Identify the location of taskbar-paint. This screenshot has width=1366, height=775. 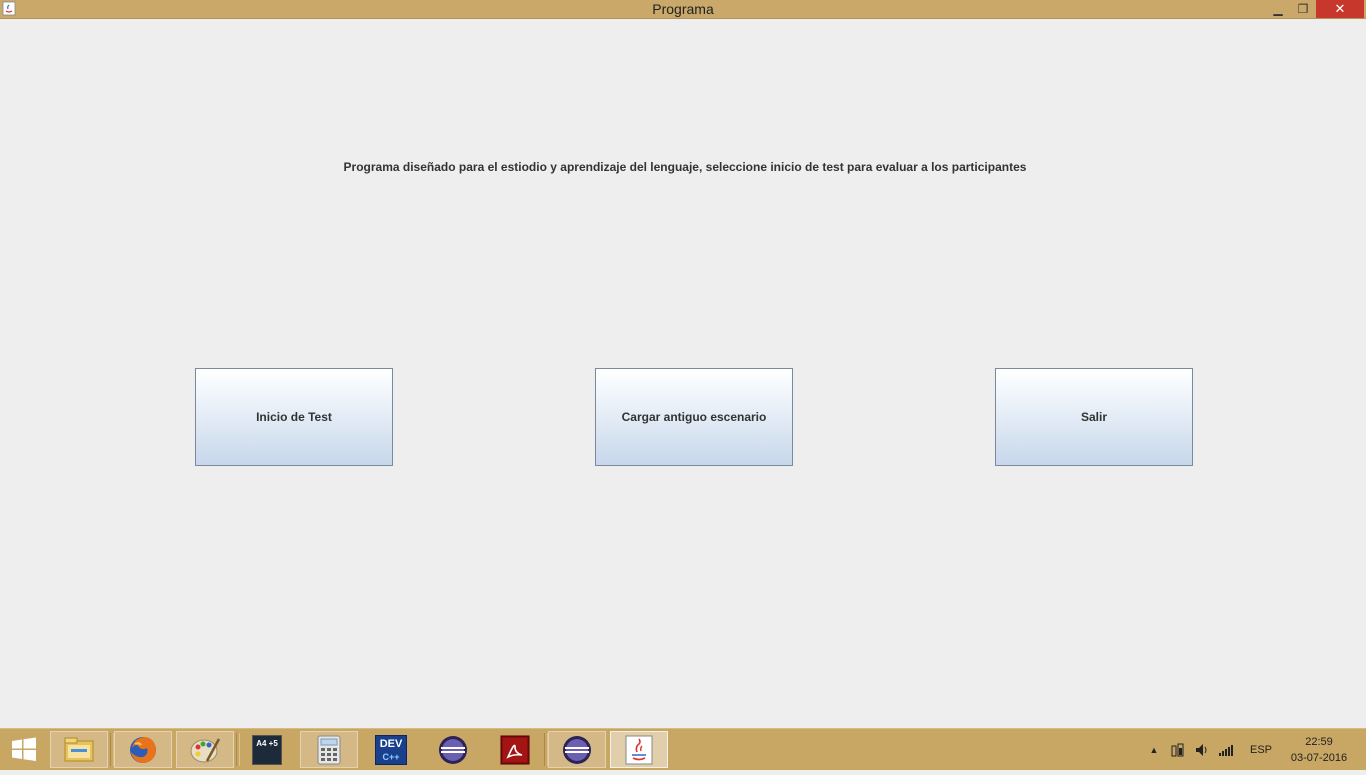
(205, 749).